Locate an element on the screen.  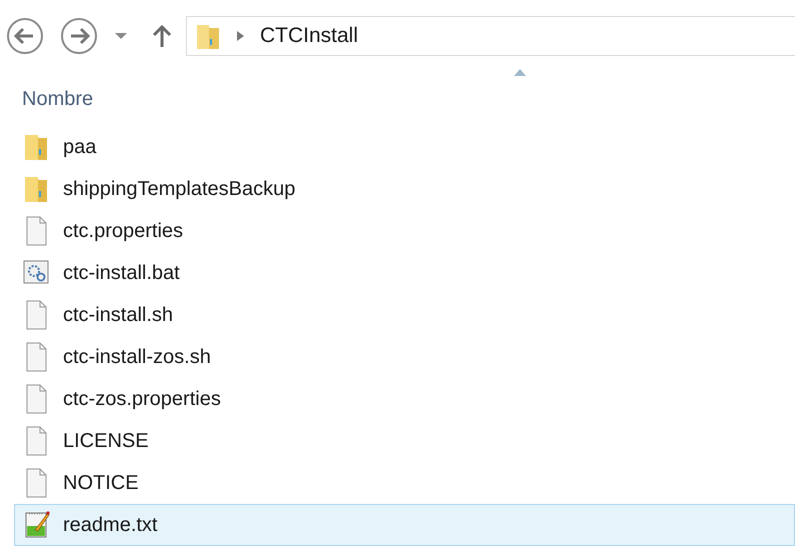
forward-button is located at coordinates (79, 35).